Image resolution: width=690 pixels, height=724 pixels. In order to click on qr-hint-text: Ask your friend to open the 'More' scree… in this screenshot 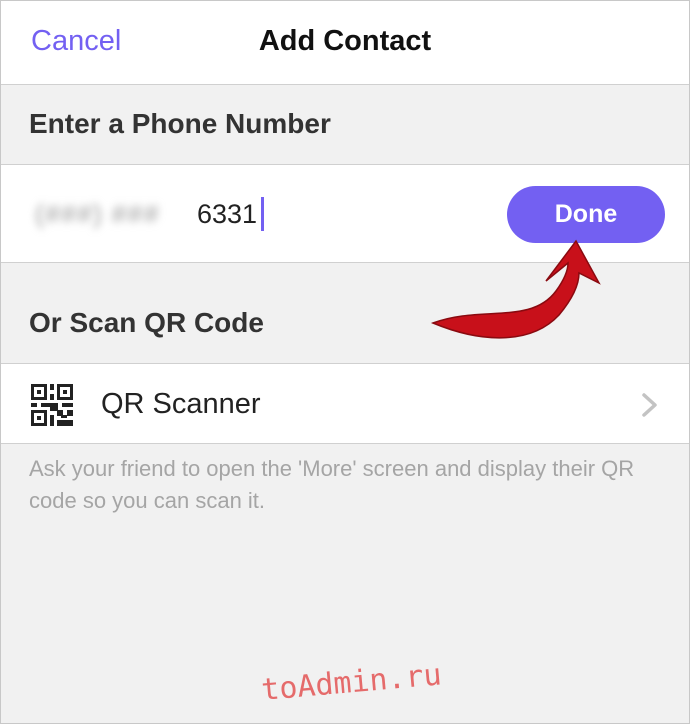, I will do `click(332, 484)`.